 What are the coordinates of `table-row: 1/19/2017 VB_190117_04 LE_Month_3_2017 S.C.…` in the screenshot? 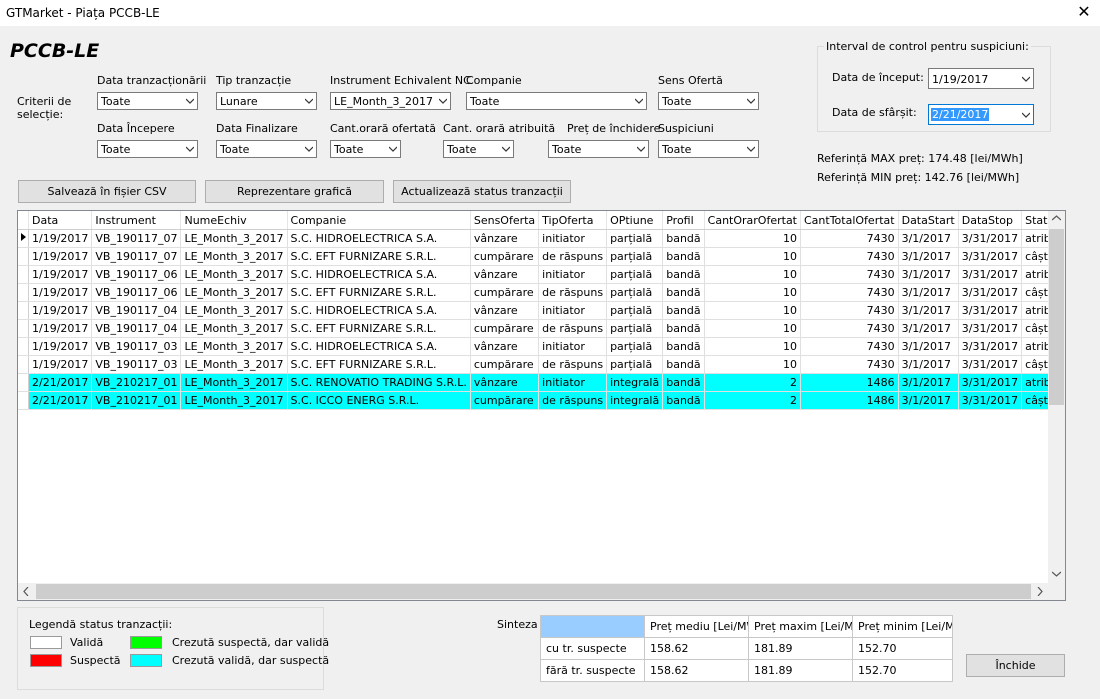 It's located at (541, 310).